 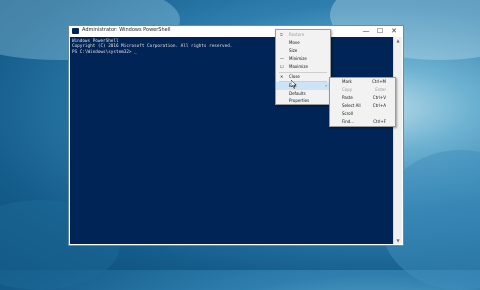 What do you see at coordinates (294, 84) in the screenshot?
I see `mouse-pointer-icon` at bounding box center [294, 84].